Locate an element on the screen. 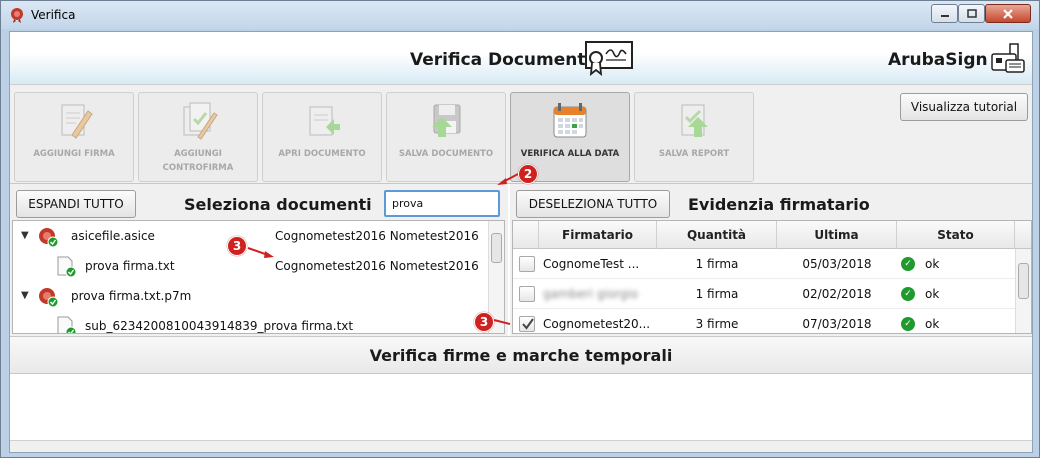 The width and height of the screenshot is (1040, 458). window-title: Verifica is located at coordinates (53, 15).